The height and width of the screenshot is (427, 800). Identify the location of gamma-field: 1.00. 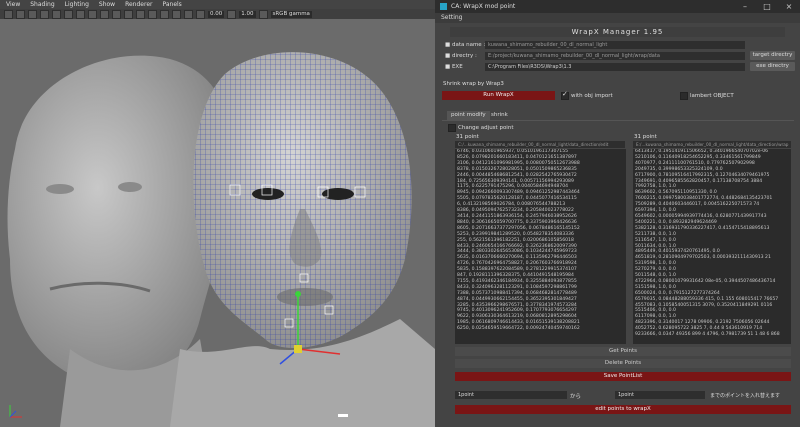
(247, 14).